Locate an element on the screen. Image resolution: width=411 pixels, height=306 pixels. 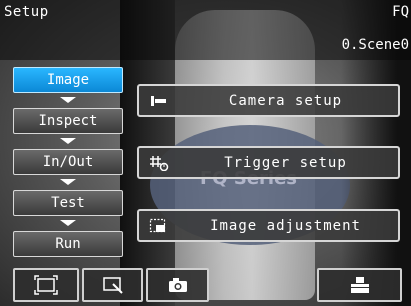
trigger-setup-button: Trigger setup is located at coordinates (268, 162).